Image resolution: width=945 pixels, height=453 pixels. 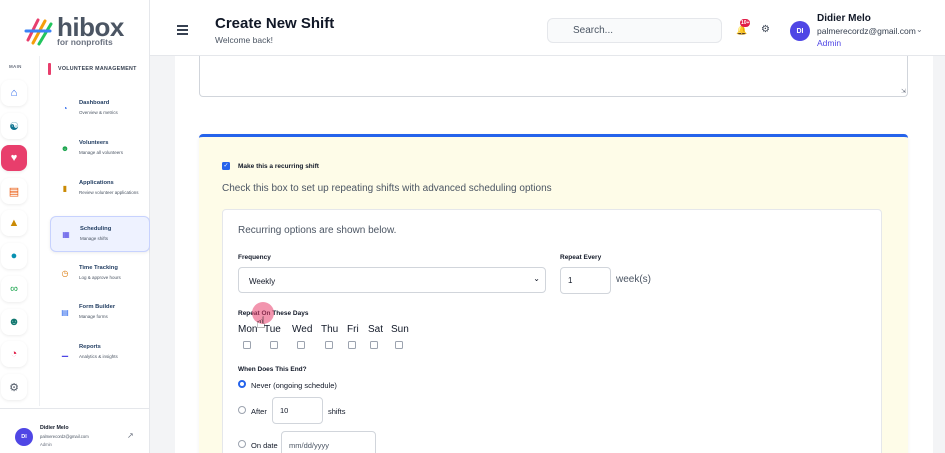 I want to click on clock-icon: ◷, so click(x=65, y=273).